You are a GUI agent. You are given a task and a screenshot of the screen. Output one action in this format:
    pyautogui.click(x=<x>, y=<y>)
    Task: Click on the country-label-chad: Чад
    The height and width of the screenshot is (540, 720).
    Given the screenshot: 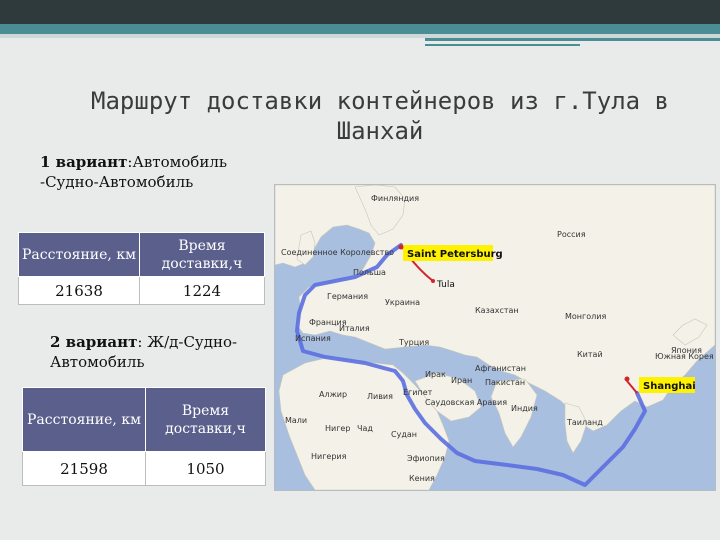 What is the action you would take?
    pyautogui.click(x=365, y=428)
    